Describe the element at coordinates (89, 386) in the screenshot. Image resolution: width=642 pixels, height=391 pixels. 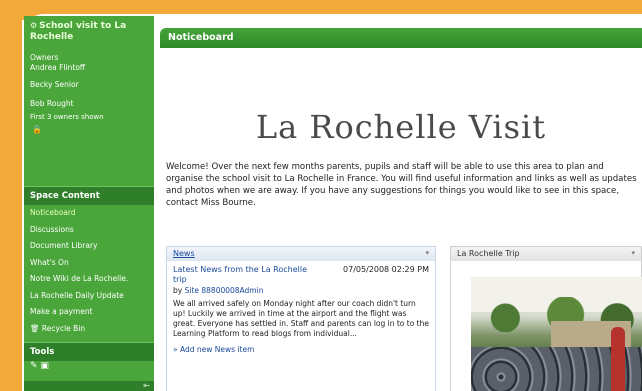
I see `sidebar-bottom-bar: ⇤` at that location.